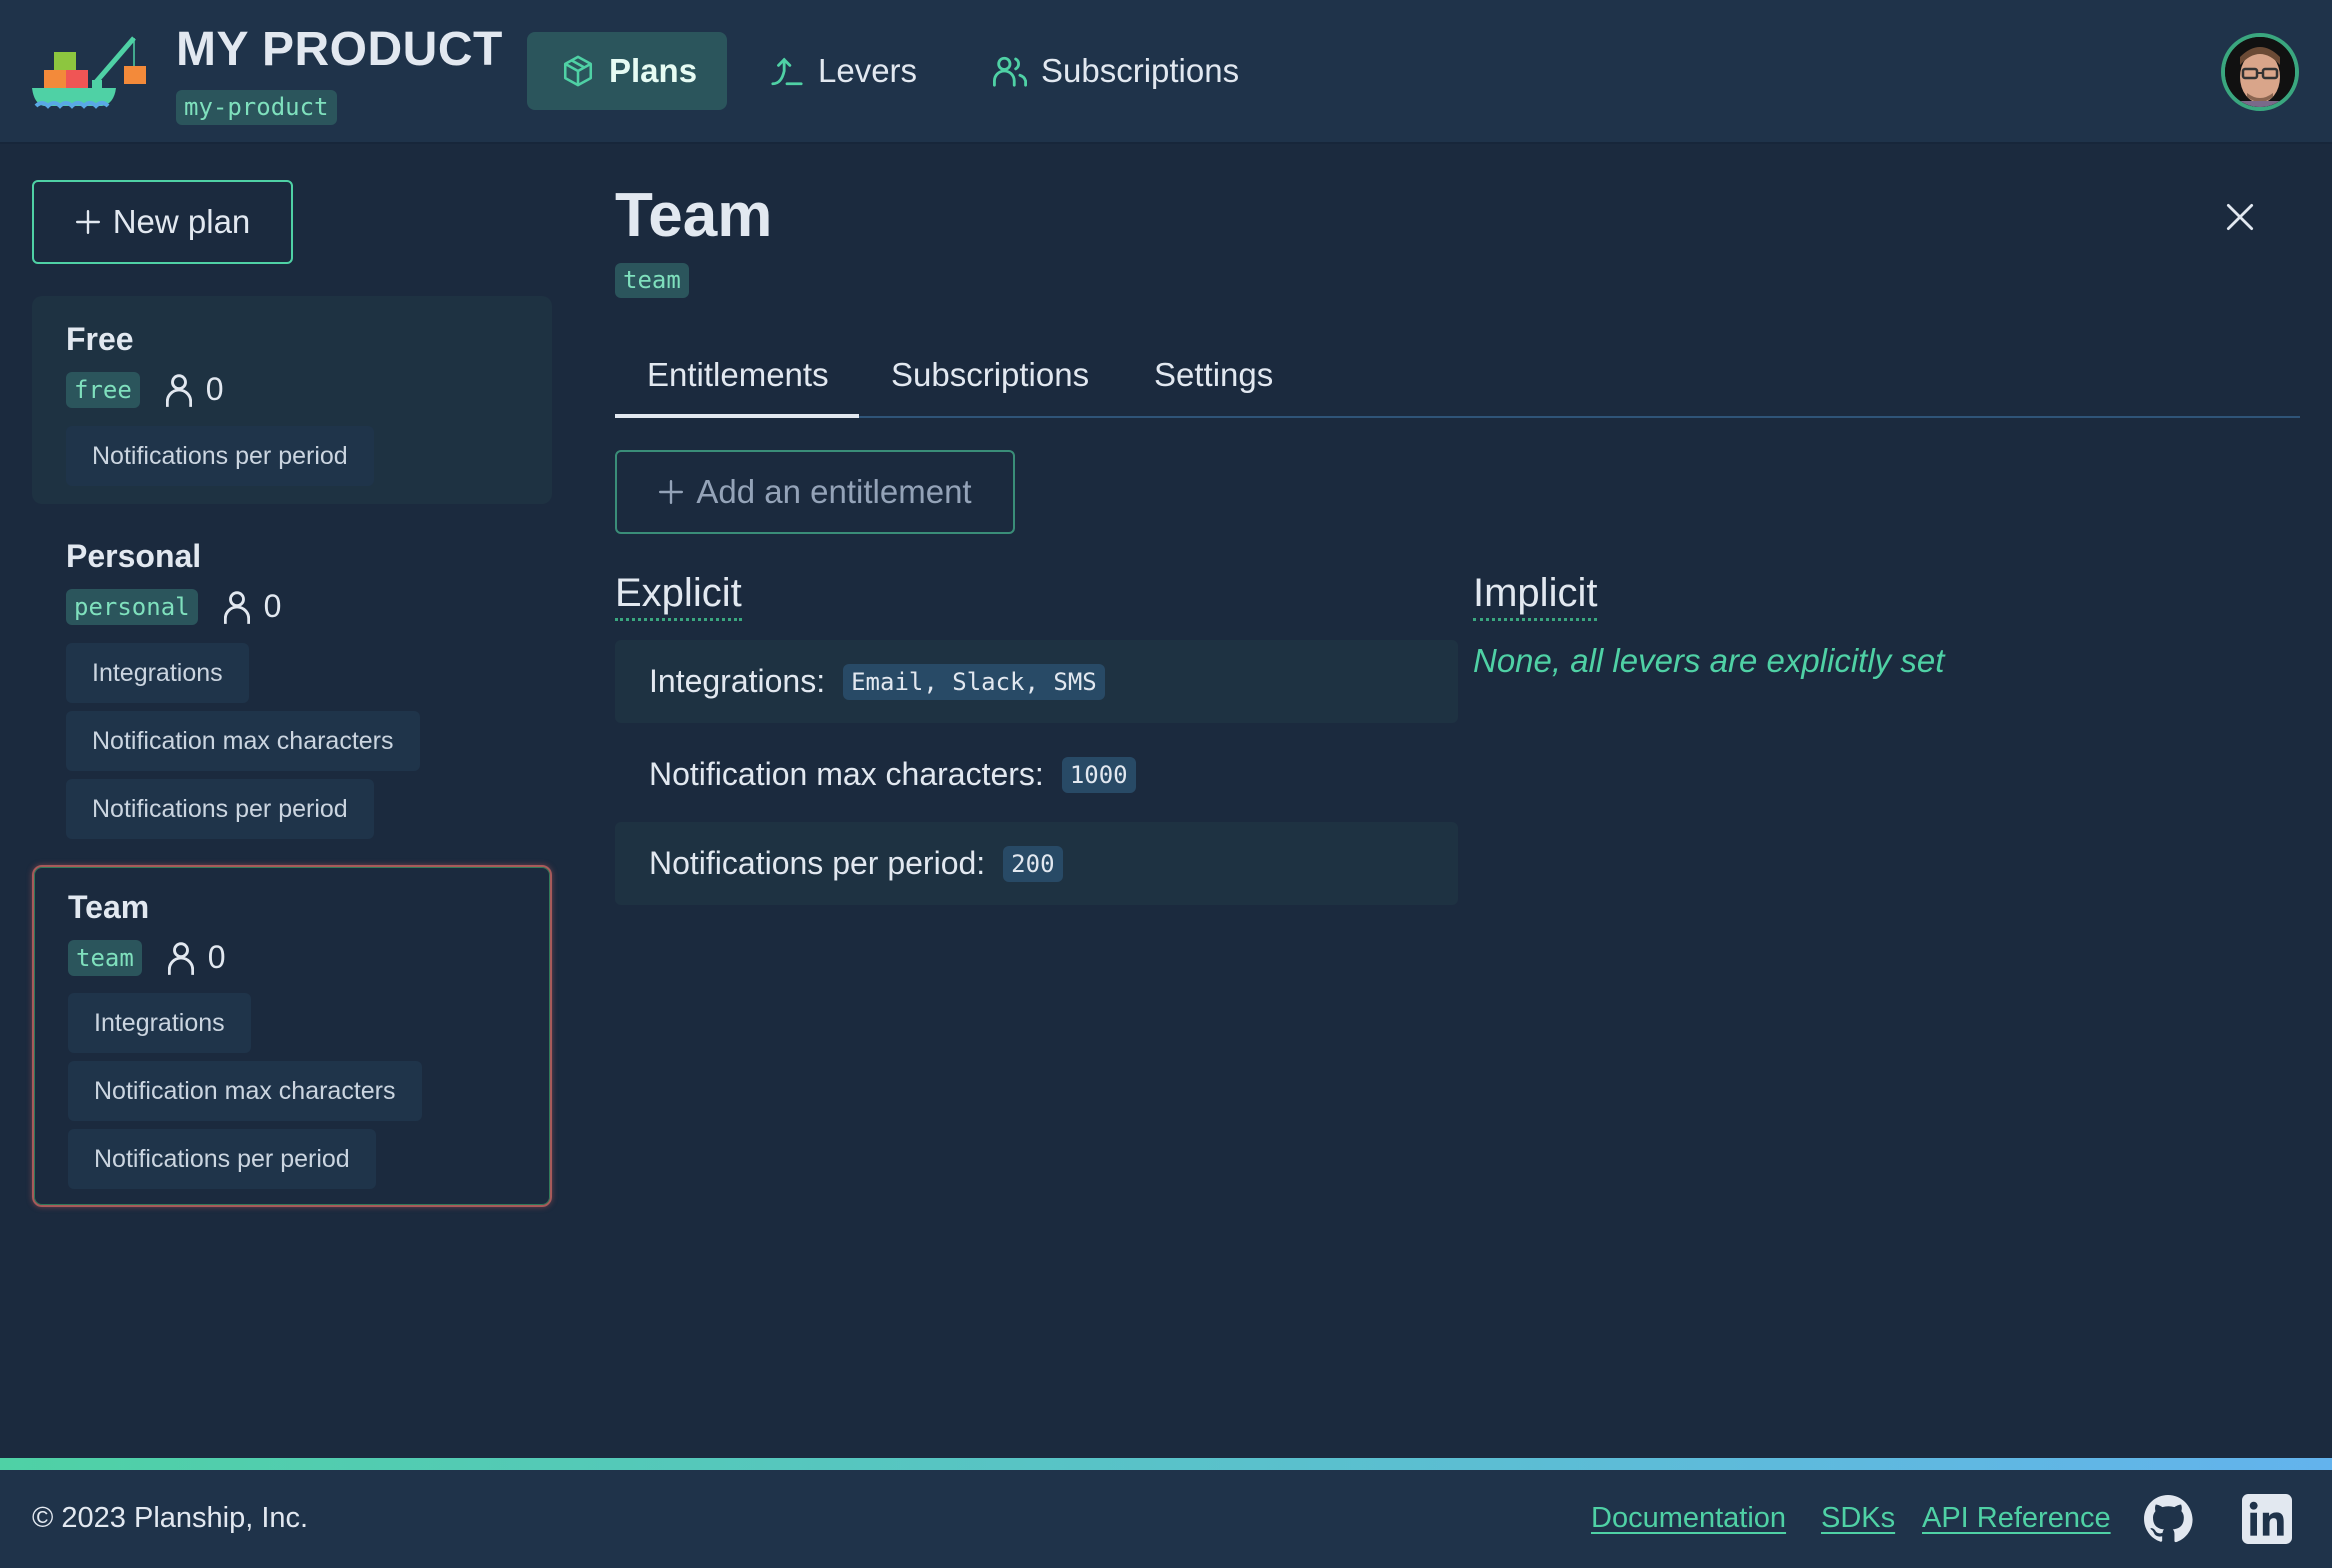 This screenshot has width=2332, height=1568. What do you see at coordinates (652, 280) in the screenshot?
I see `plan-detail-slug: team` at bounding box center [652, 280].